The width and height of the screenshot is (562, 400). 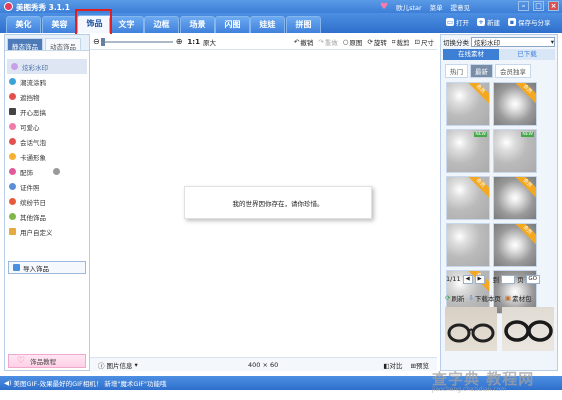 What do you see at coordinates (481, 71) in the screenshot?
I see `tab-newest: 最新` at bounding box center [481, 71].